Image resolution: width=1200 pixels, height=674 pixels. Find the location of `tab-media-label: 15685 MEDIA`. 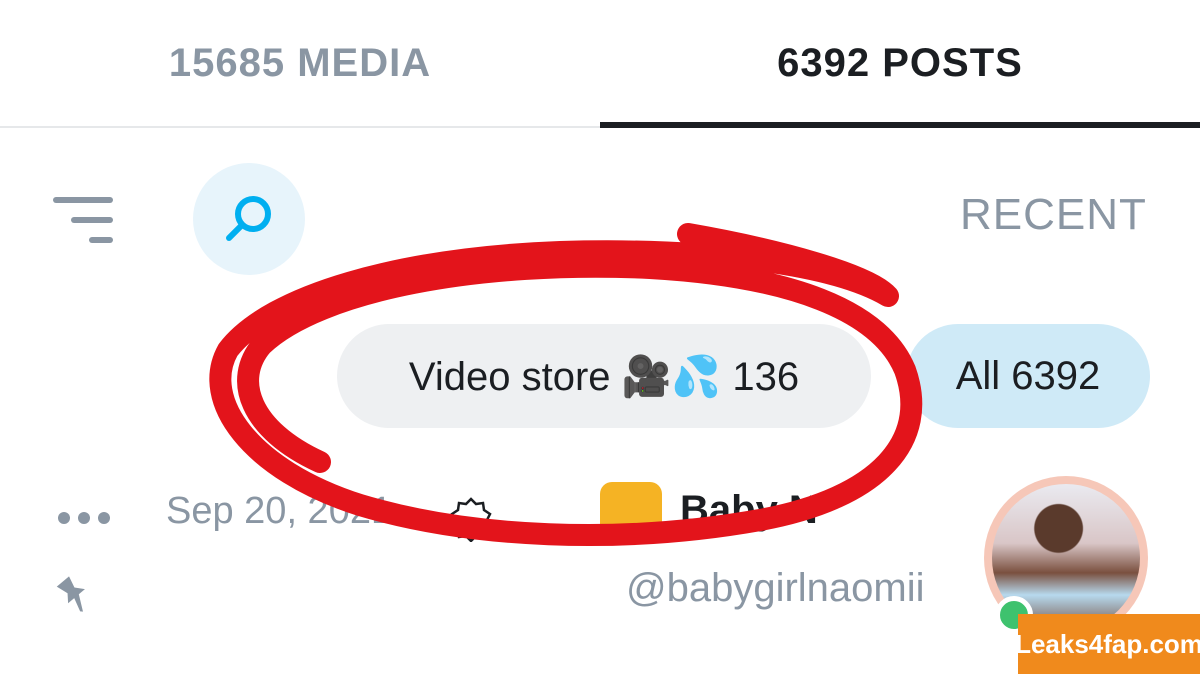

tab-media-label: 15685 MEDIA is located at coordinates (300, 62).